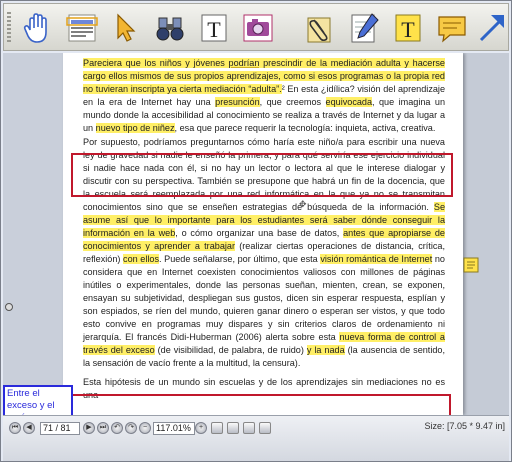 The width and height of the screenshot is (512, 462). Describe the element at coordinates (135, 128) in the screenshot. I see `highlighted-text: nuevo tipo de niñez` at that location.